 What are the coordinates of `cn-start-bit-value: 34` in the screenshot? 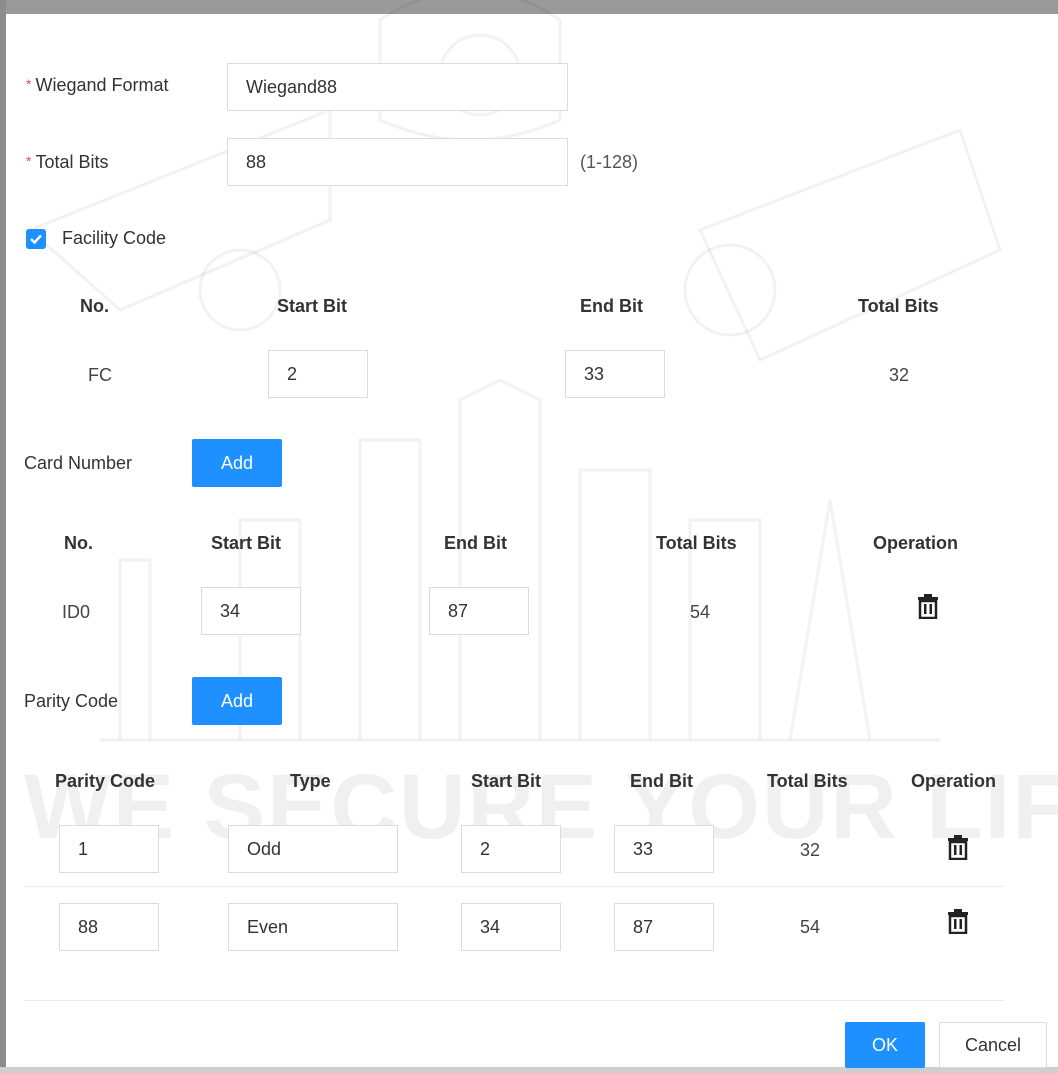 It's located at (230, 610).